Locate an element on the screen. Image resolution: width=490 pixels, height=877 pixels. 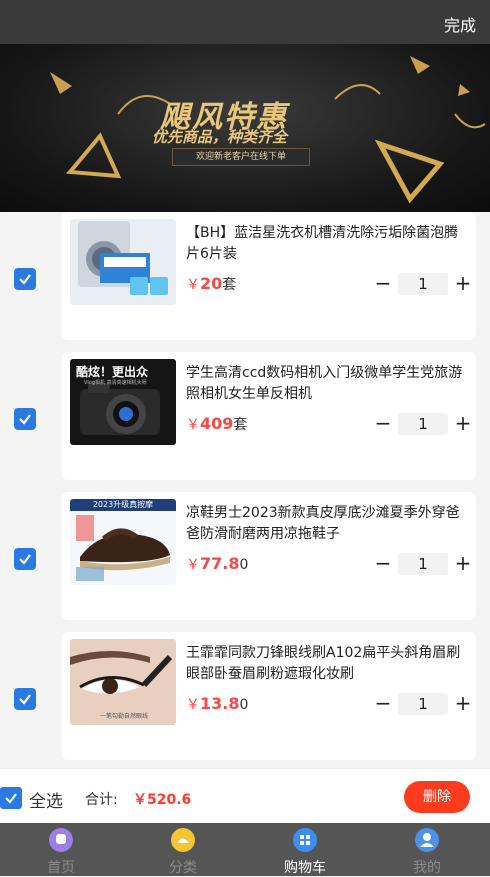
product-price: ￥77.80 is located at coordinates (217, 564).